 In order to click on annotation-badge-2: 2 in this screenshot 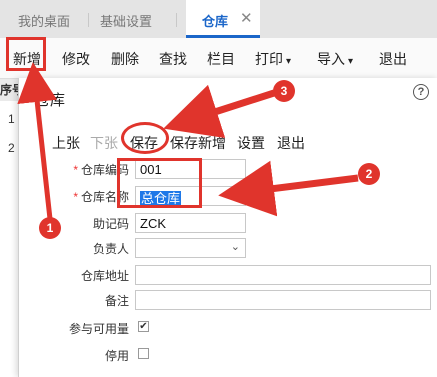, I will do `click(369, 174)`.